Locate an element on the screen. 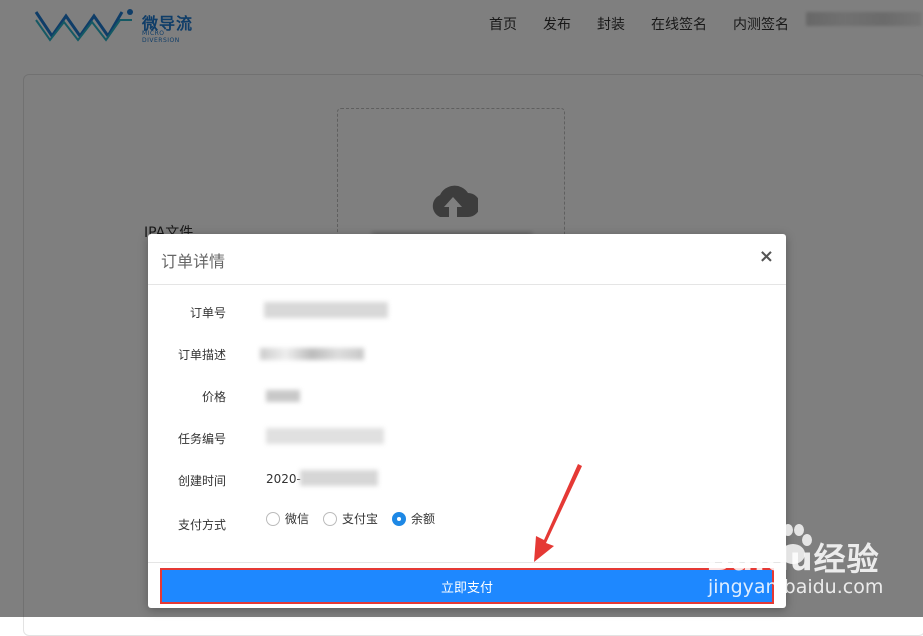  task-no-redacted is located at coordinates (325, 436).